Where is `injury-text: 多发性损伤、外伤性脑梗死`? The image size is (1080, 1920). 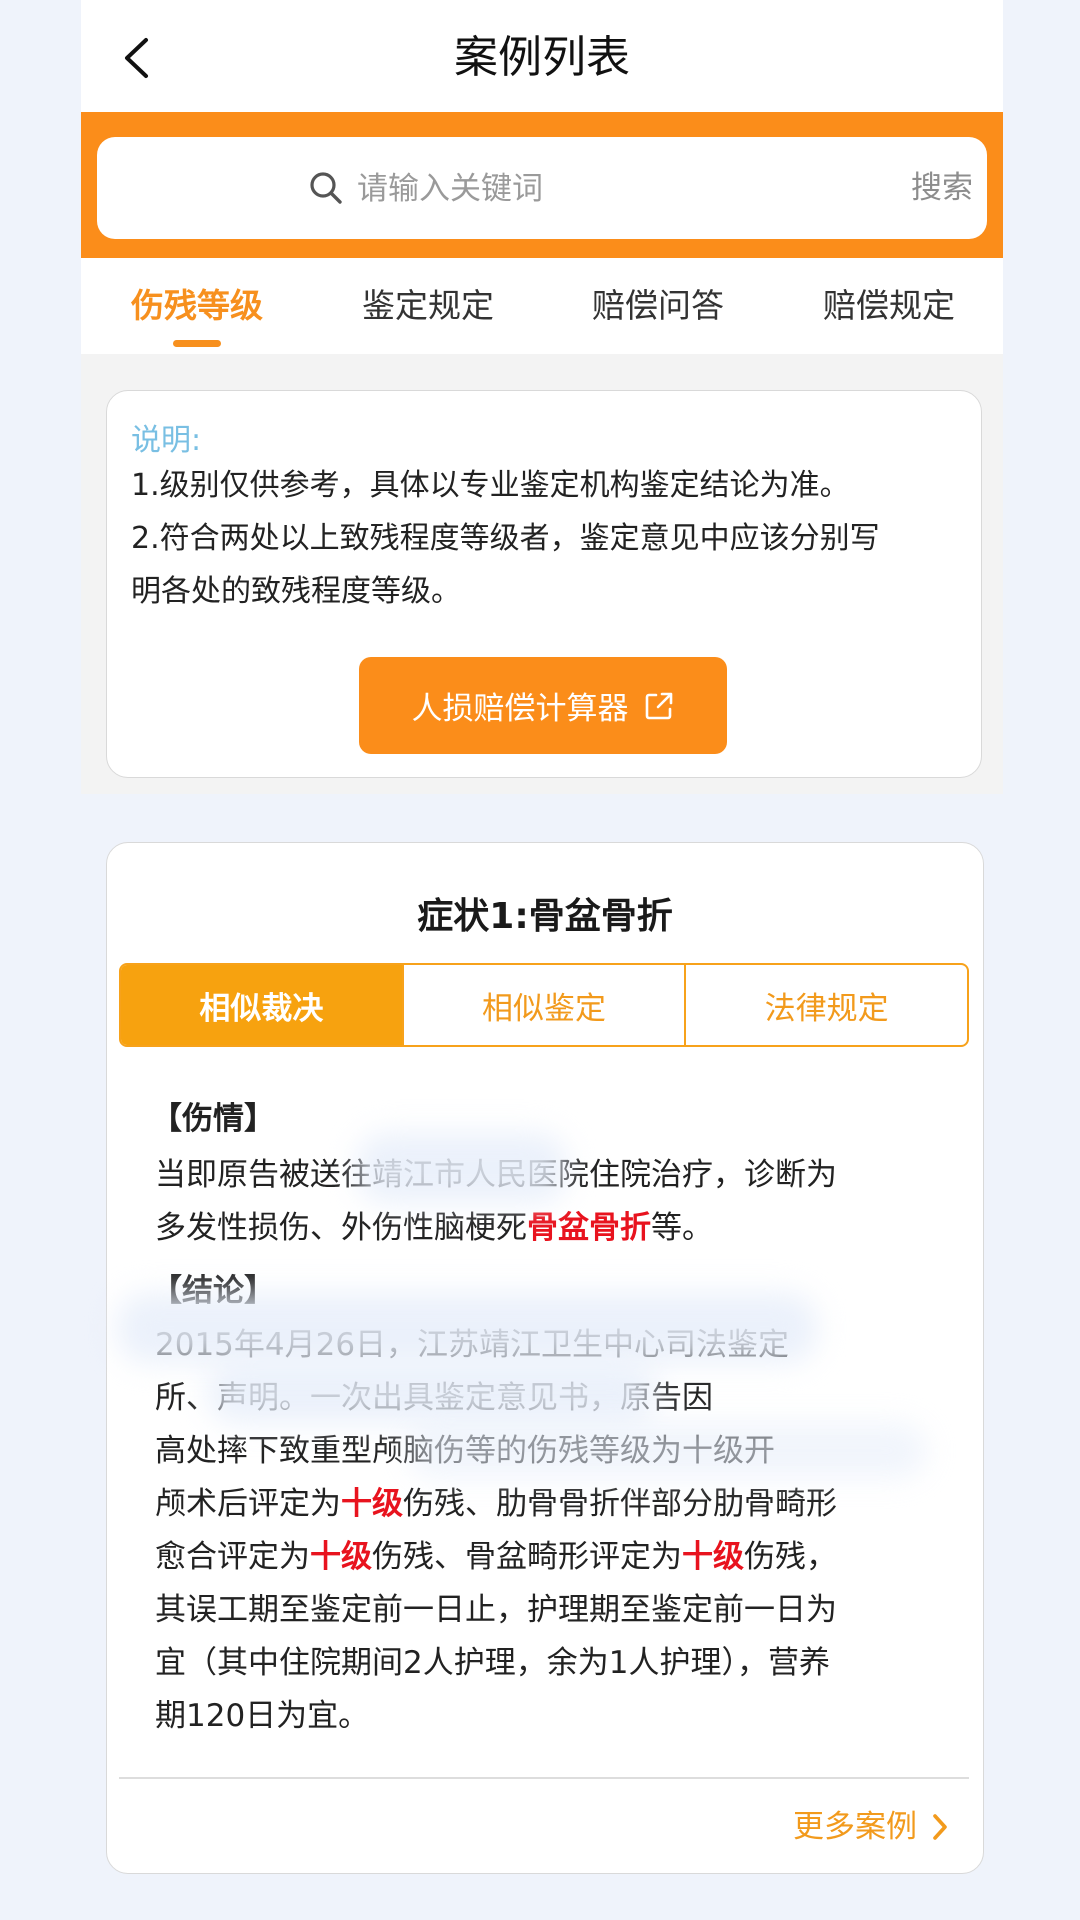
injury-text: 多发性损伤、外伤性脑梗死 is located at coordinates (341, 1228).